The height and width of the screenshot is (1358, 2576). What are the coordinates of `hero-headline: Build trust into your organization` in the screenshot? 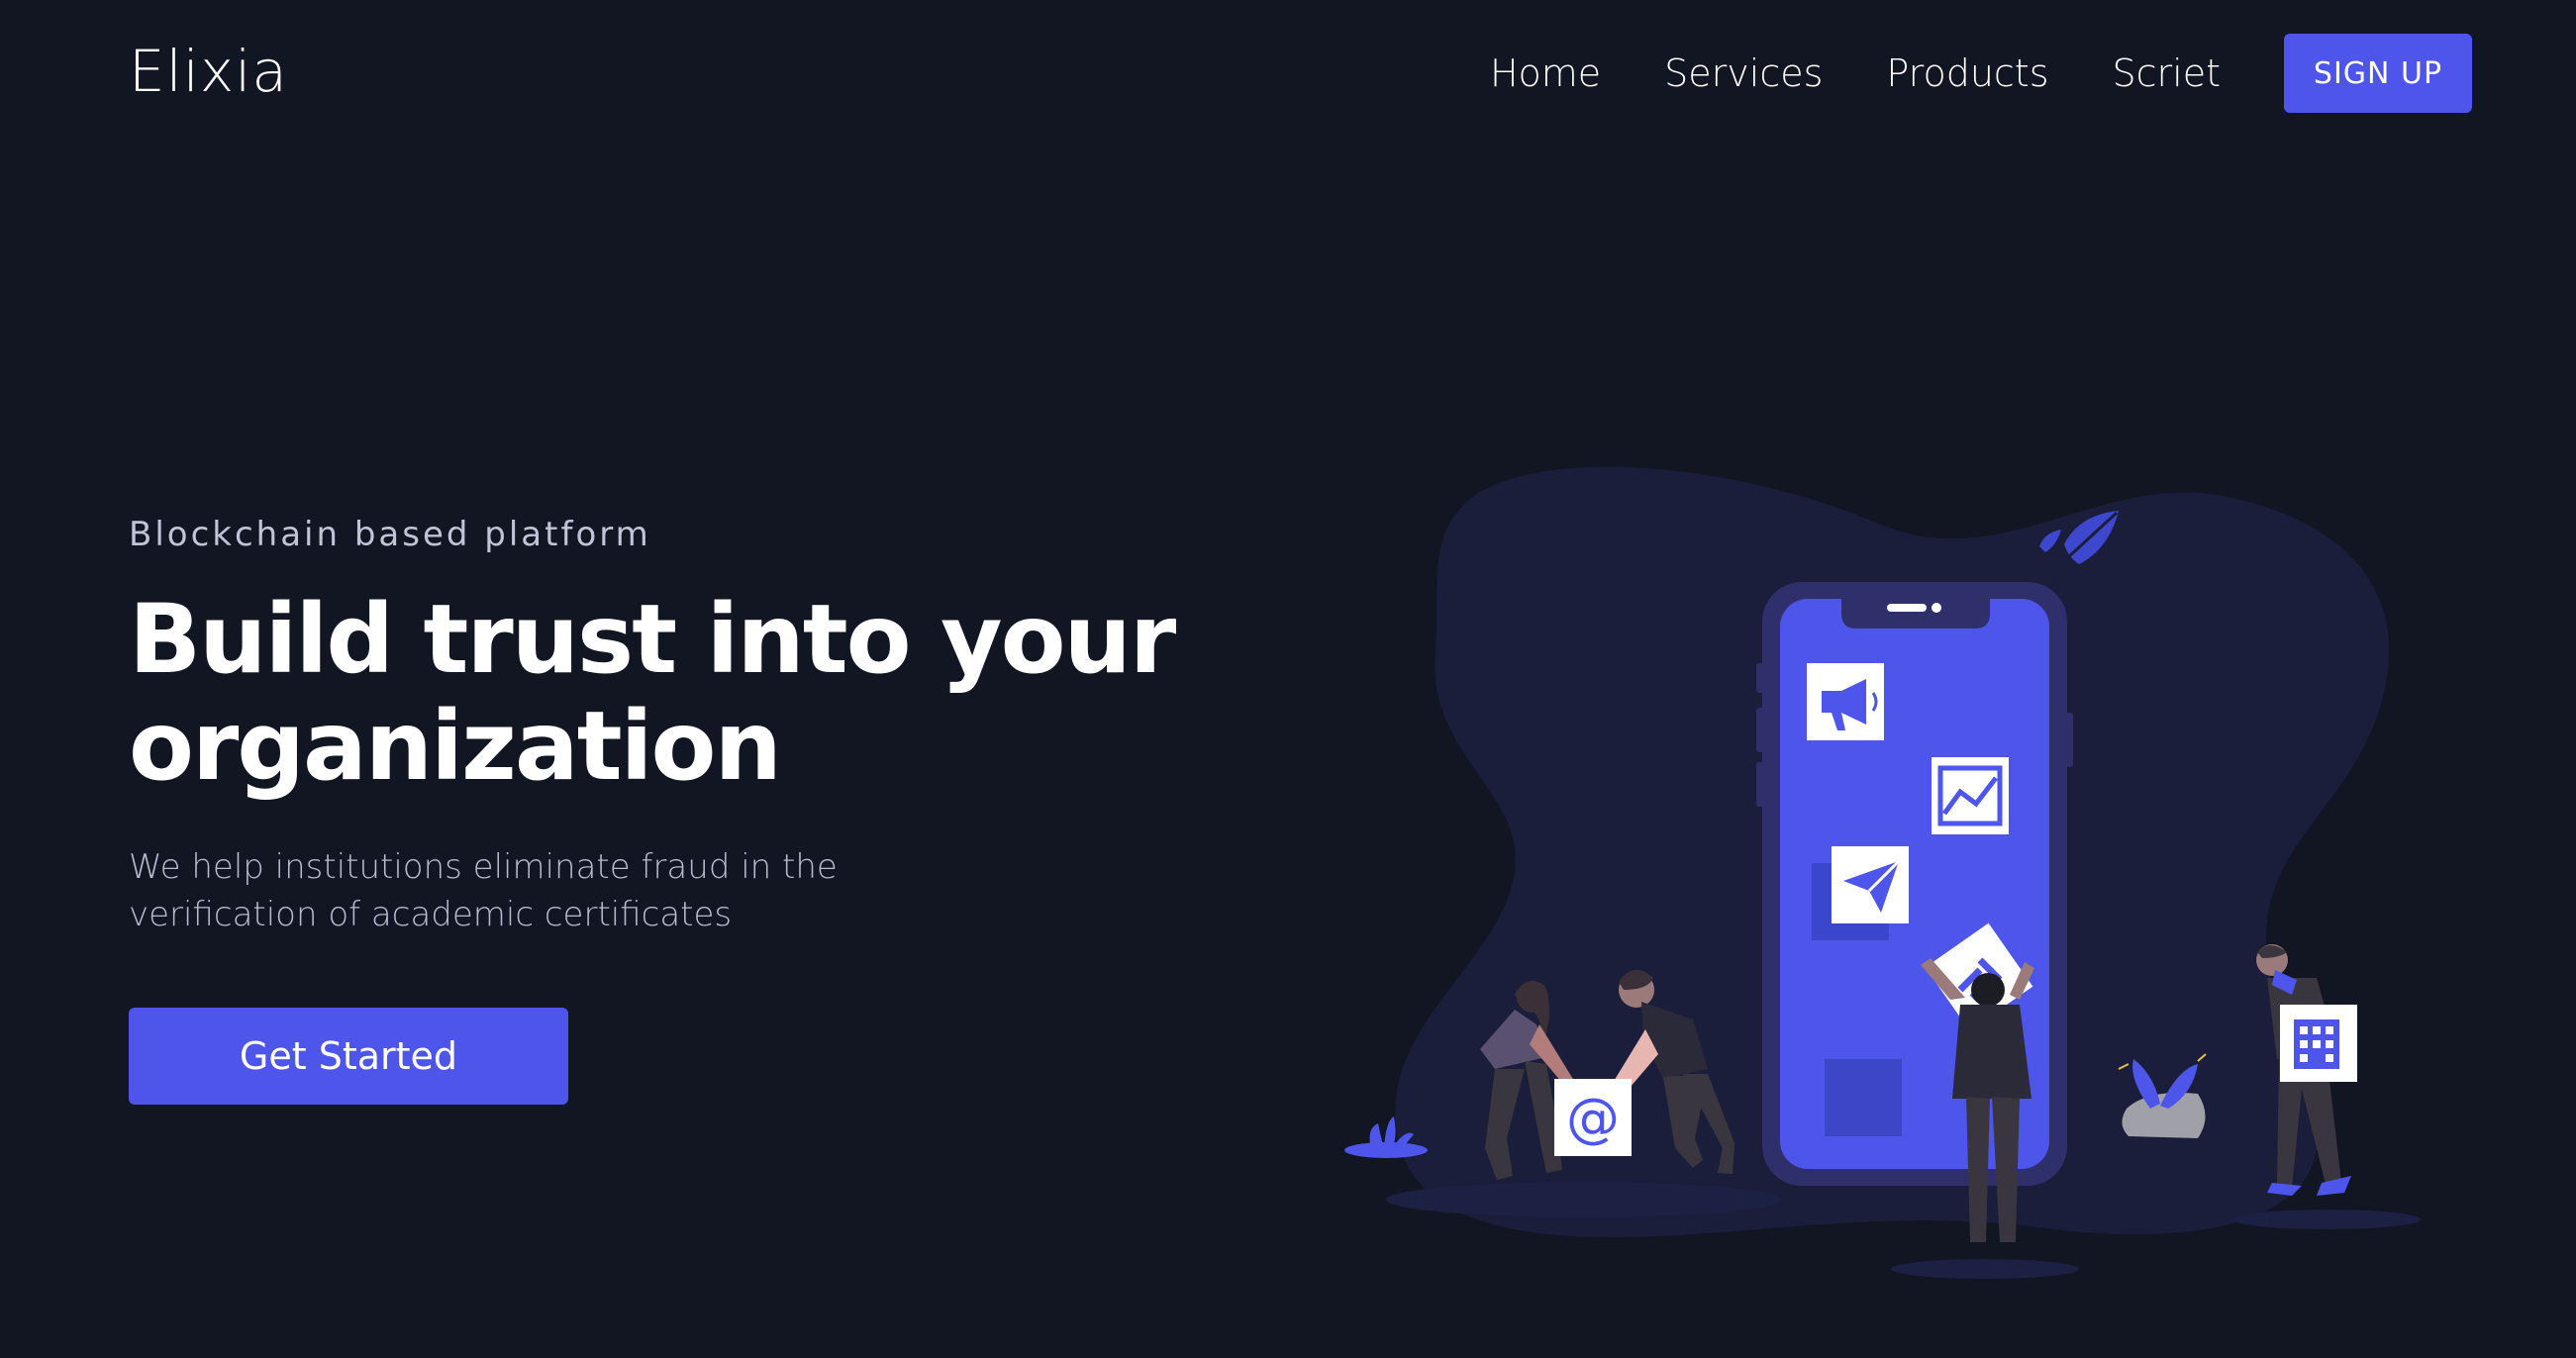 It's located at (673, 693).